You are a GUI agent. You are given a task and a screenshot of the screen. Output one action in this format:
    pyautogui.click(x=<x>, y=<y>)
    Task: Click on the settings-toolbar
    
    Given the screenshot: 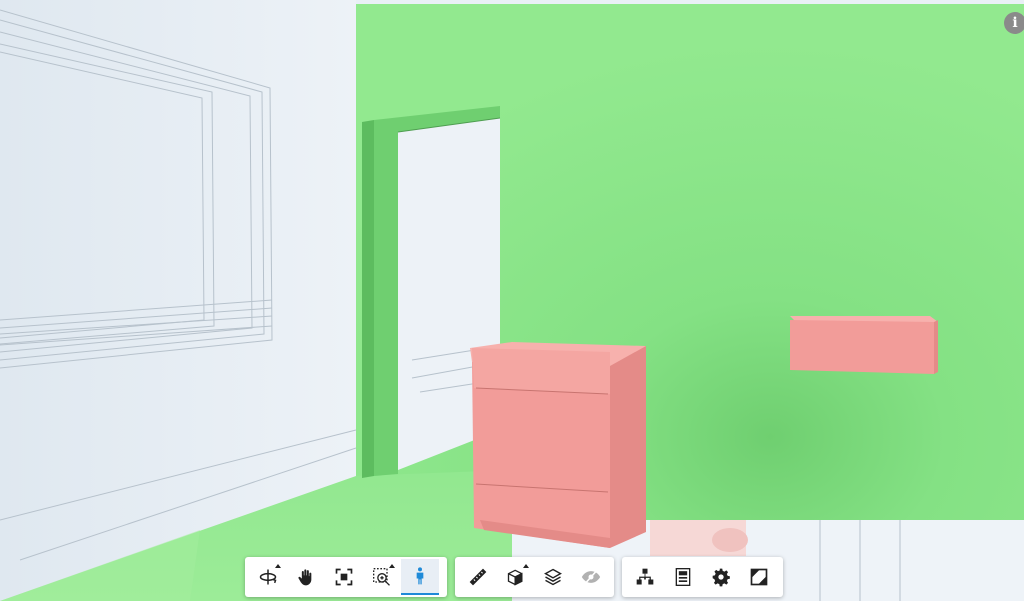 What is the action you would take?
    pyautogui.click(x=702, y=577)
    